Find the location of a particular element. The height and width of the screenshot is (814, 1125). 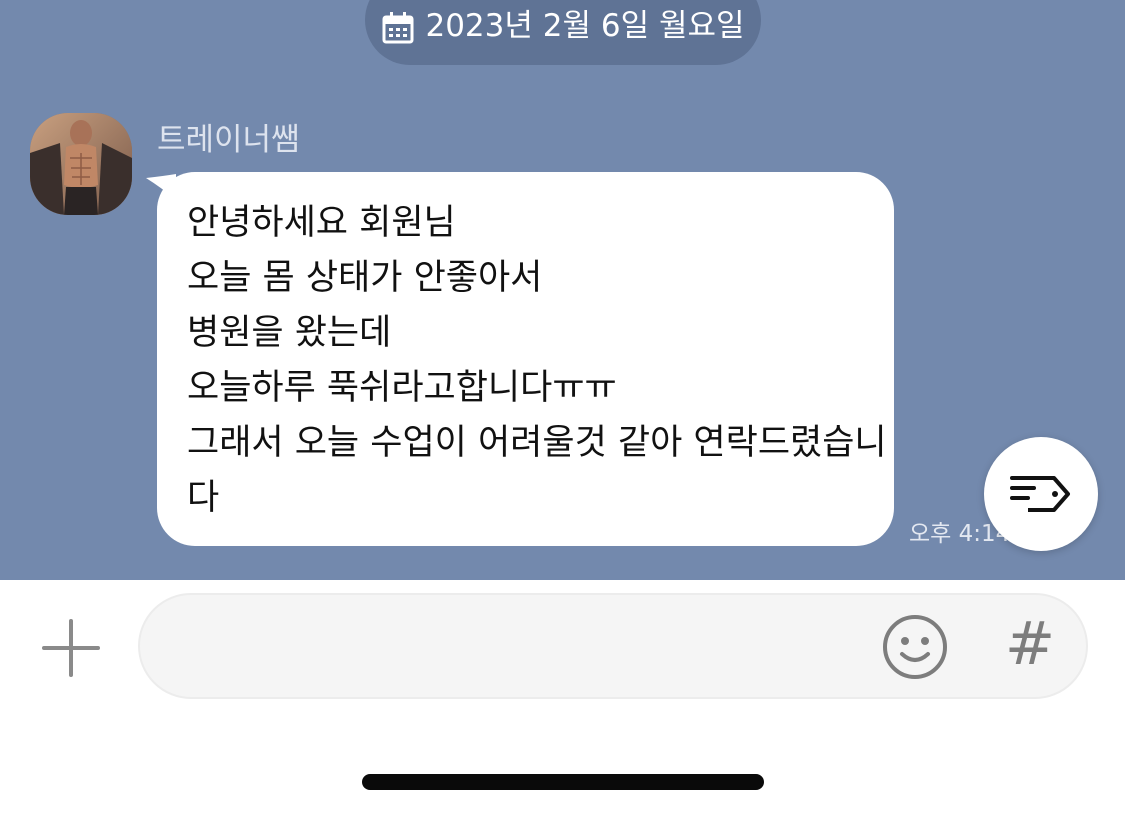

avatar is located at coordinates (81, 164).